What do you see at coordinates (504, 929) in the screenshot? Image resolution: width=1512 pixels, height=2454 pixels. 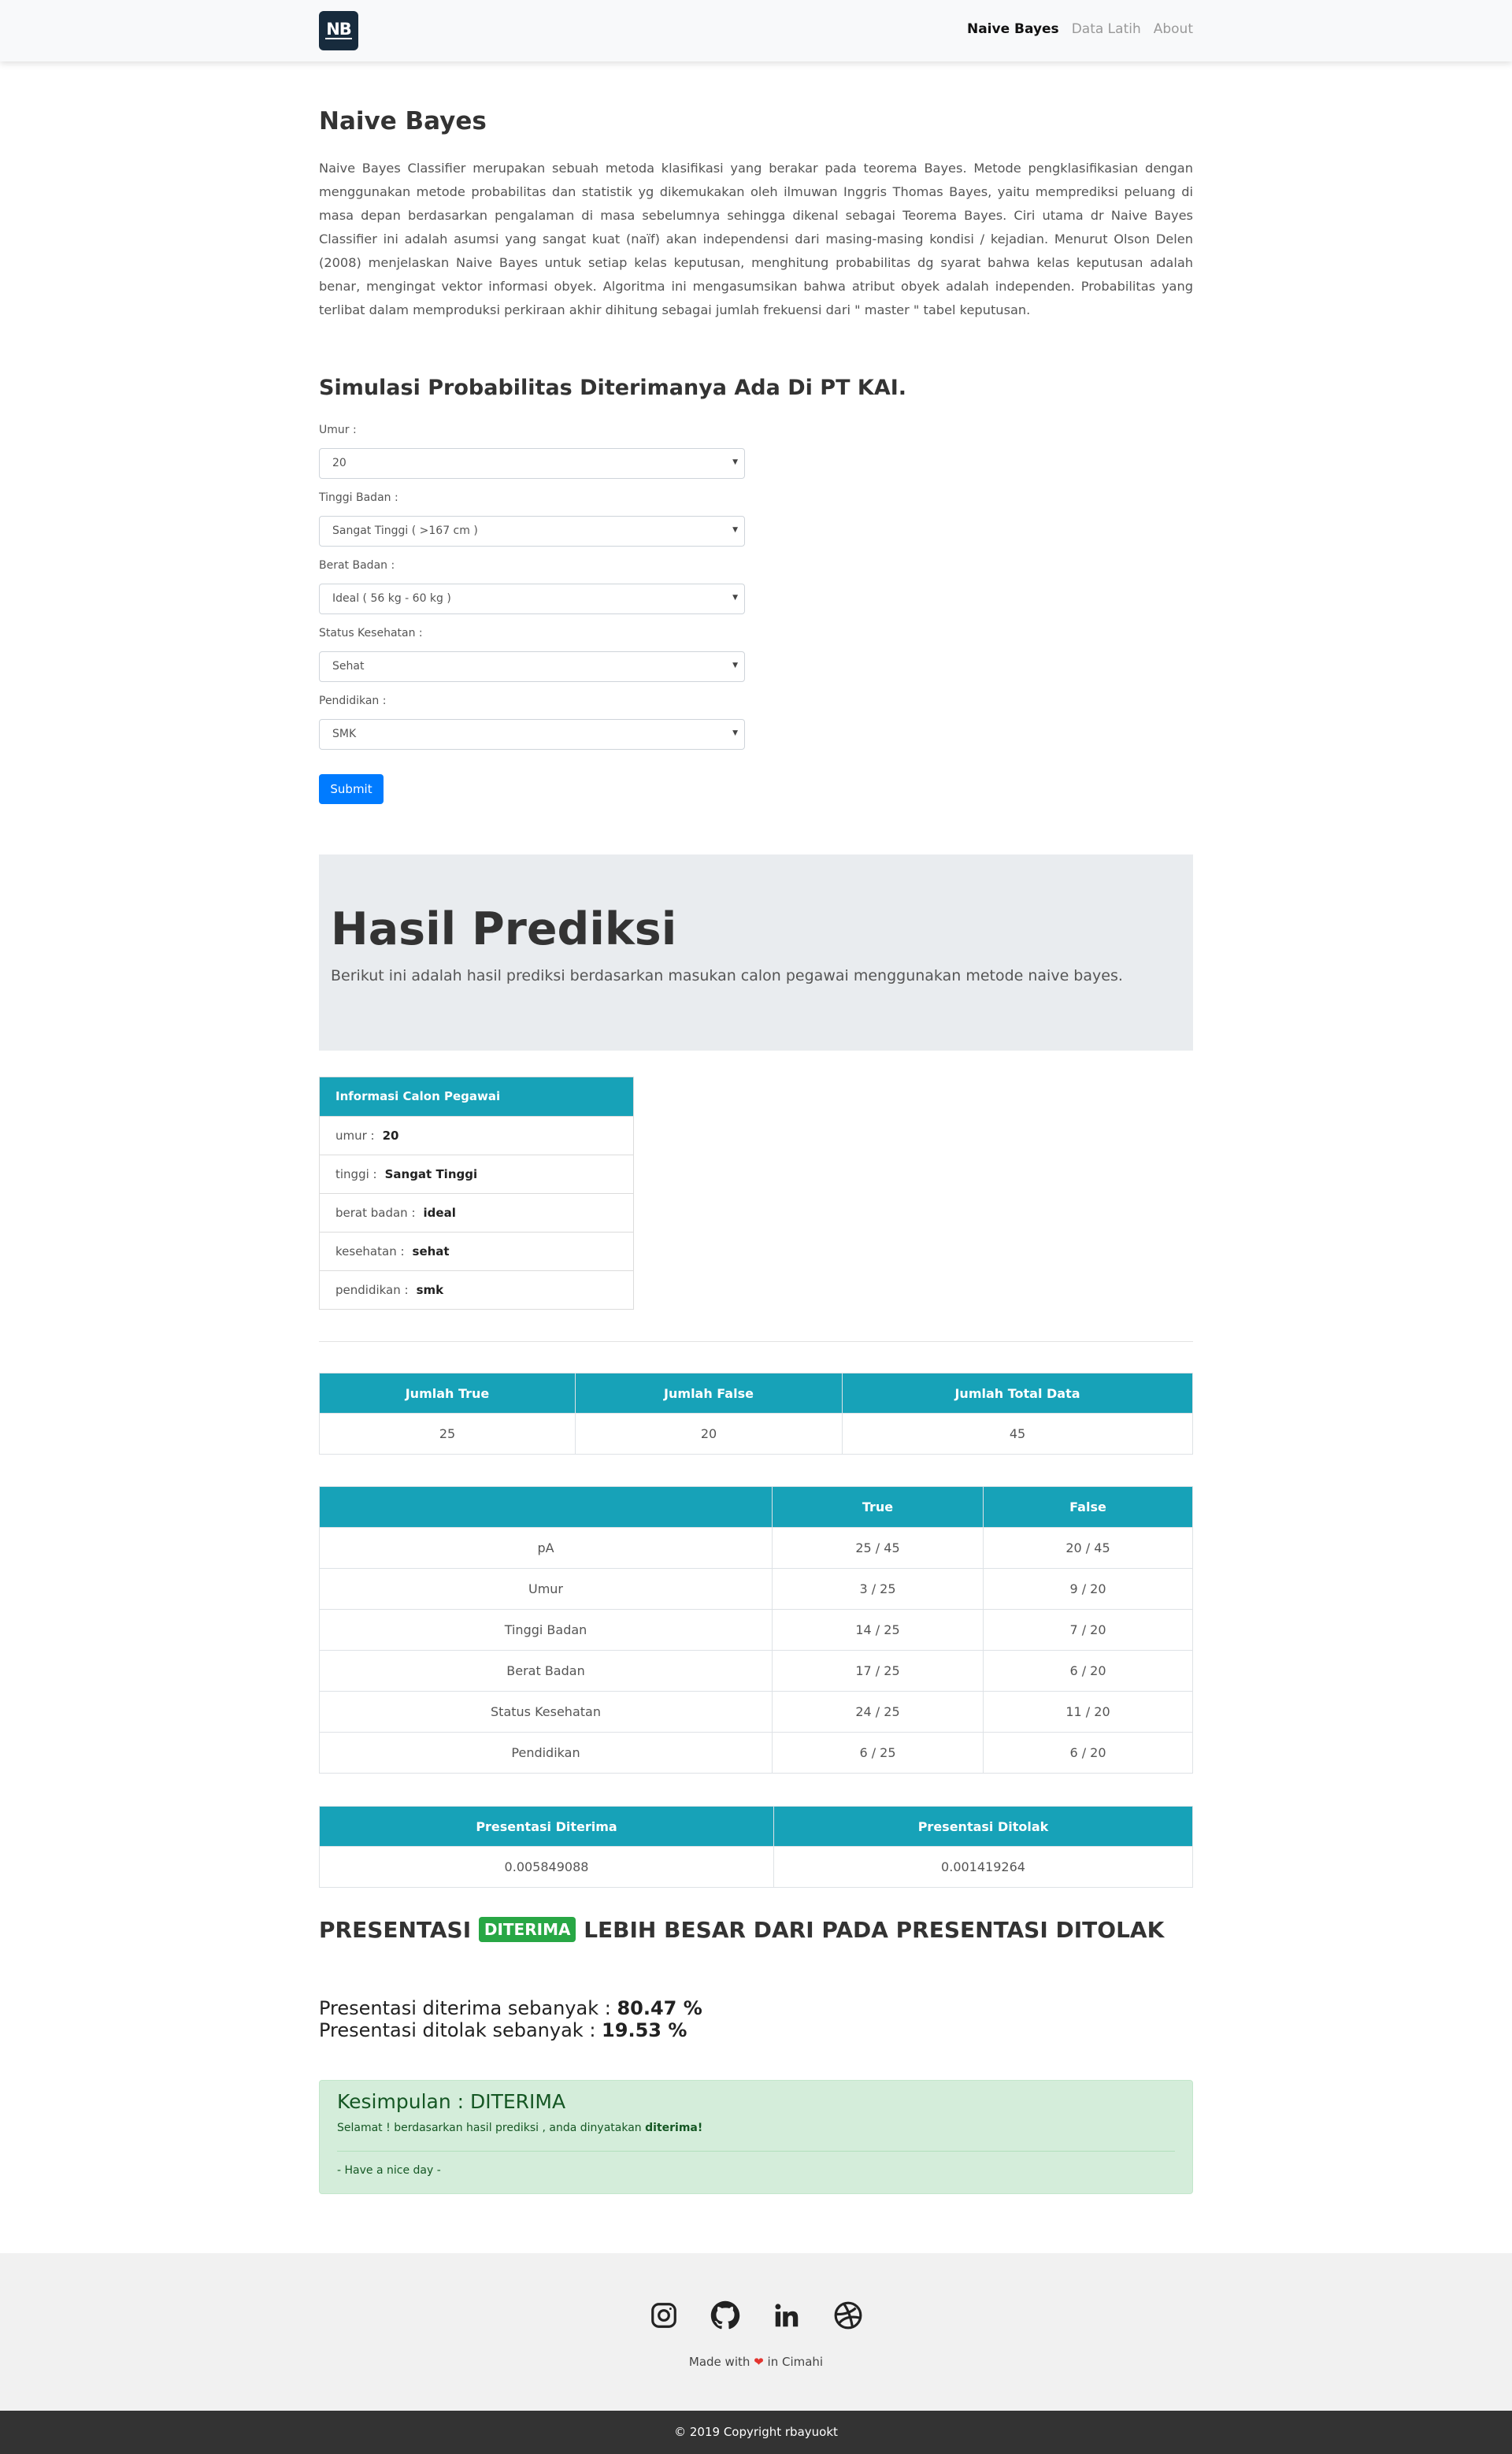 I see `hasil-title: Hasil Prediksi` at bounding box center [504, 929].